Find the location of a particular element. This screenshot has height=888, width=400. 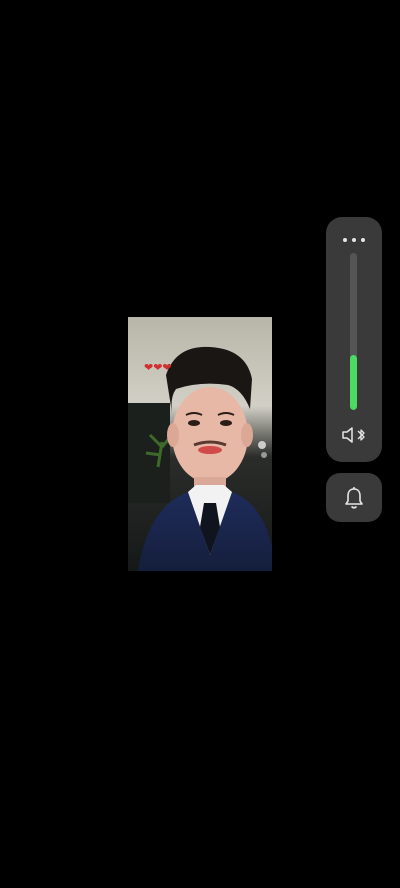

speaker-bluetooth-button is located at coordinates (354, 435).